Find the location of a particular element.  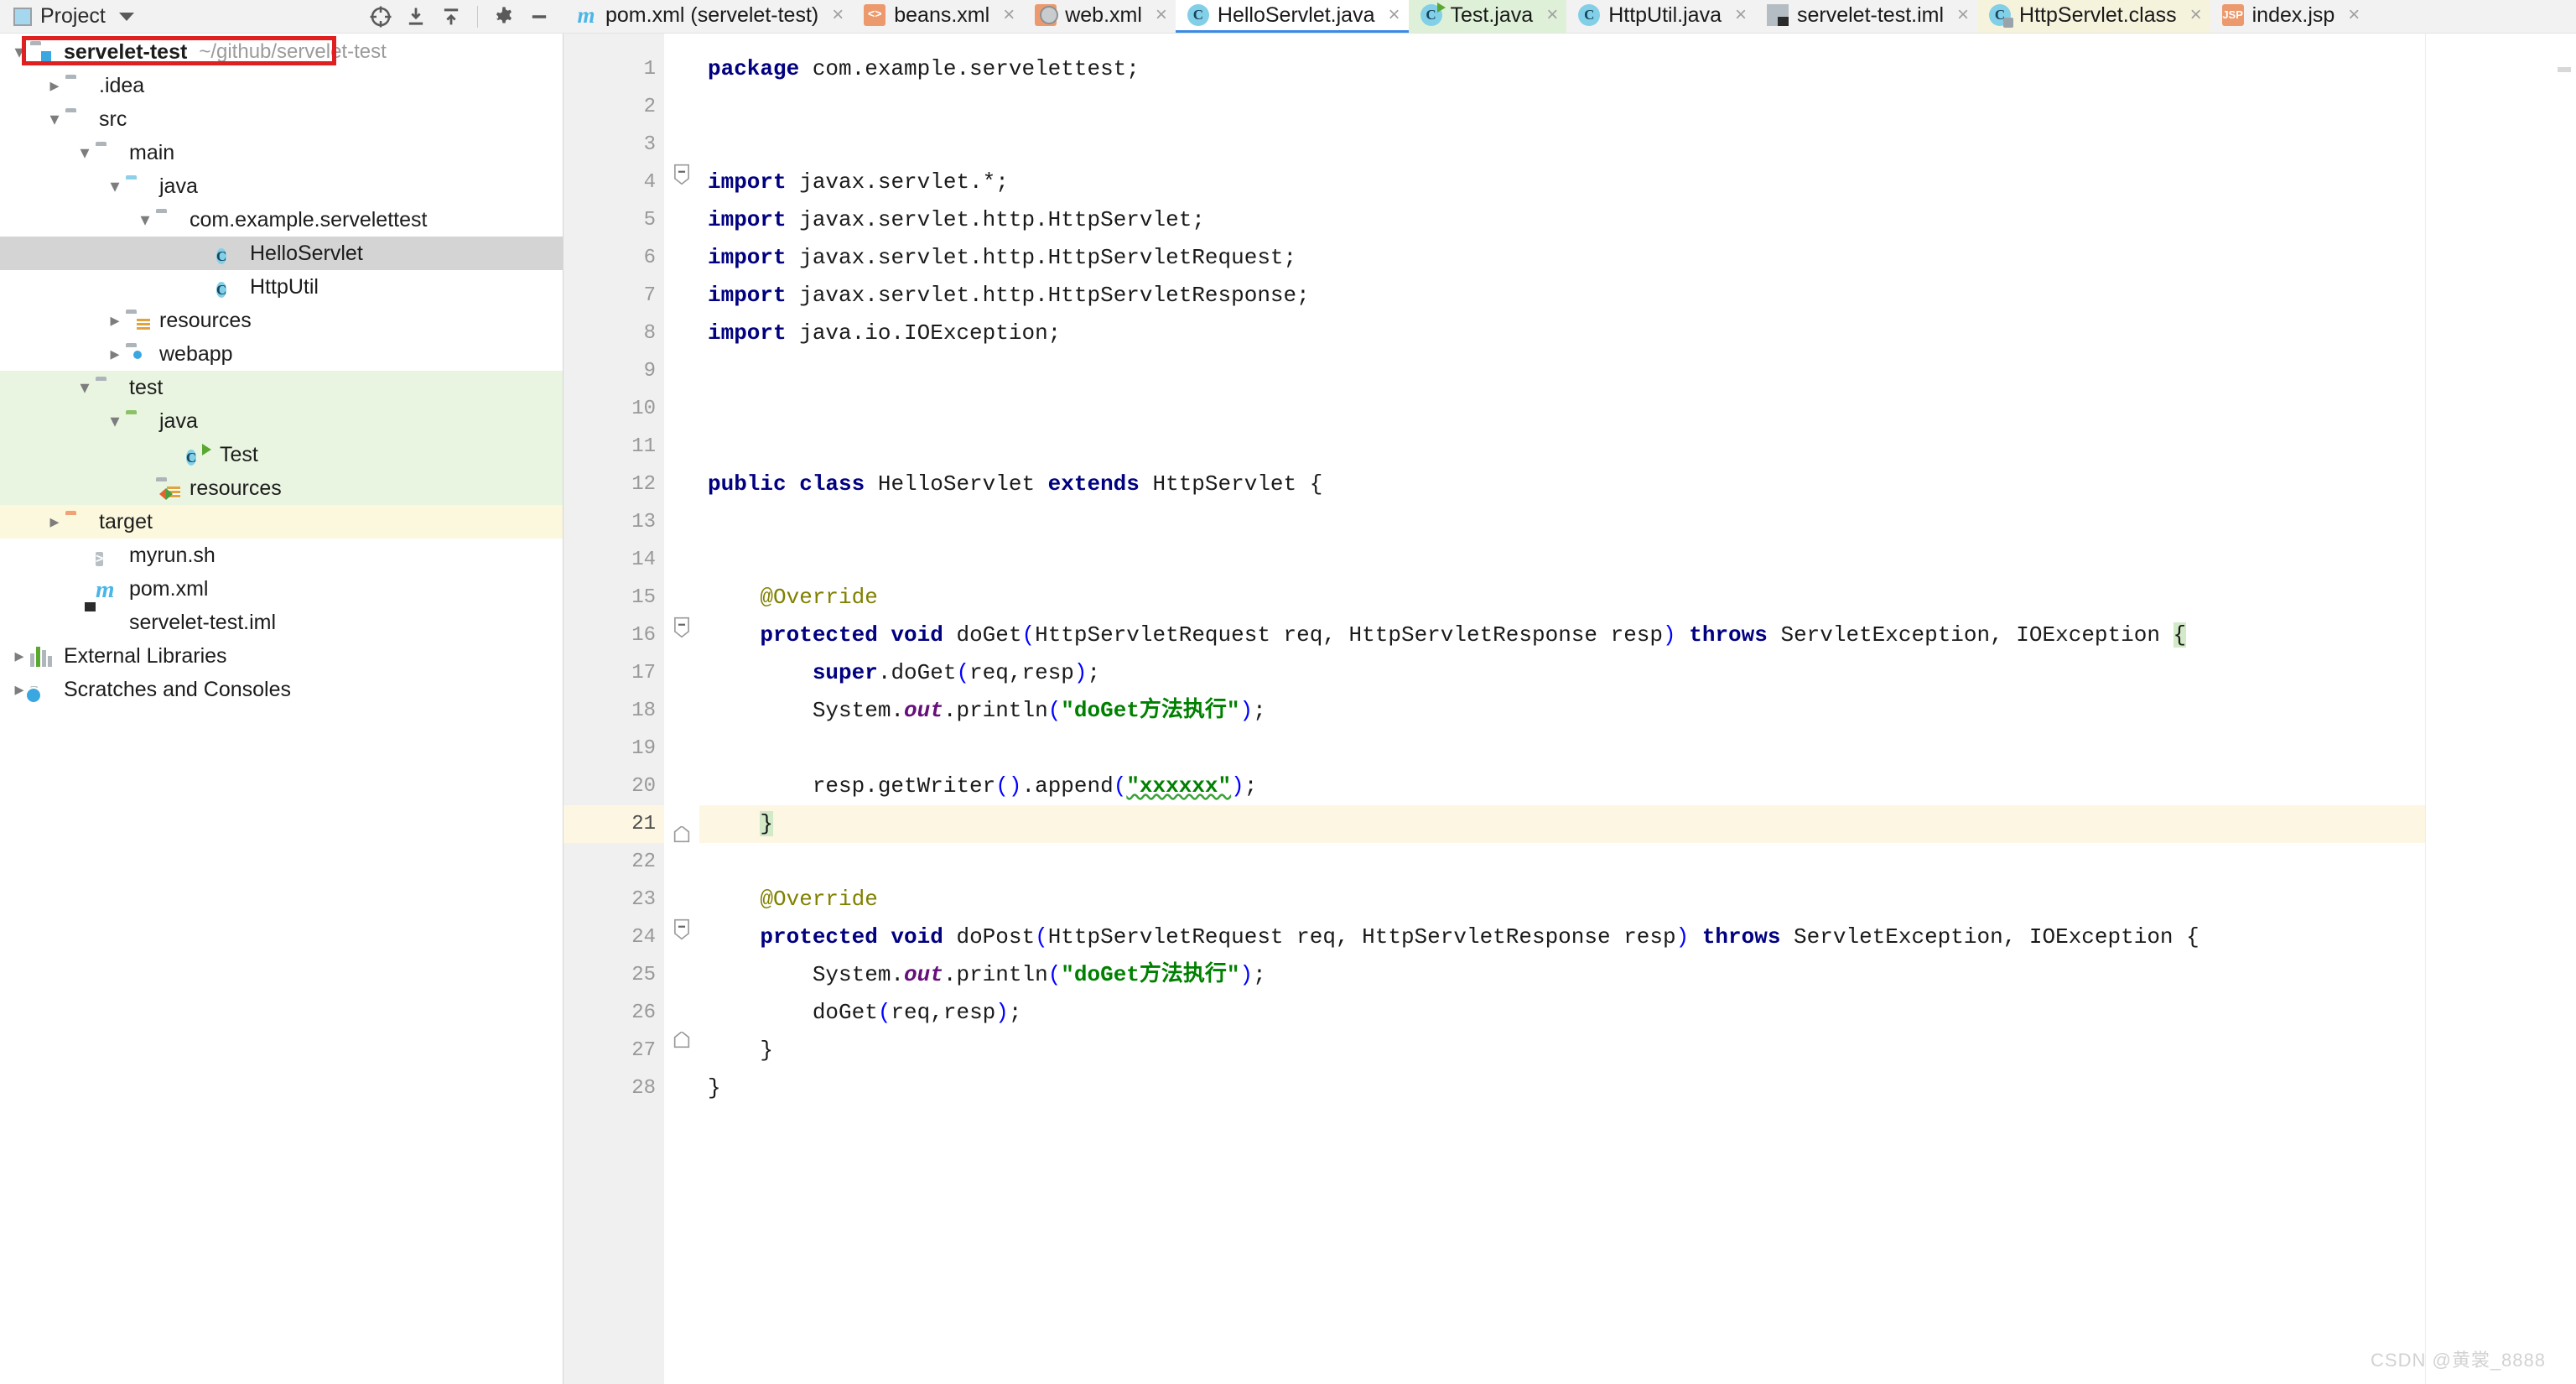

tree-item-helloservlet: C HelloServlet is located at coordinates (281, 253).